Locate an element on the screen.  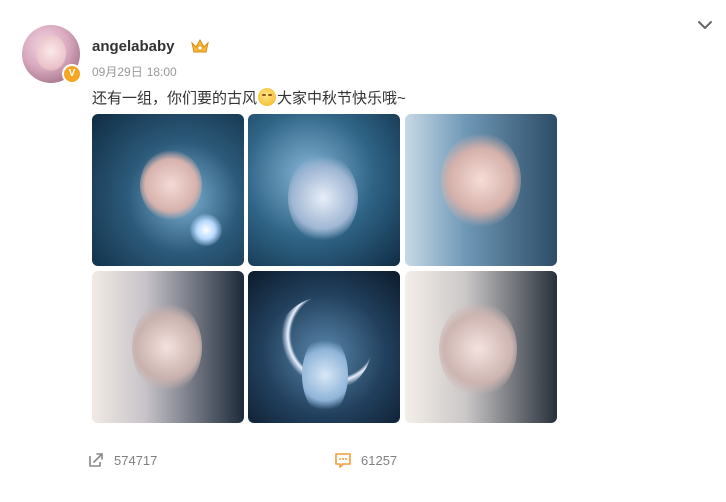
post-meta: 09月29日 18:00 is located at coordinates (136, 71).